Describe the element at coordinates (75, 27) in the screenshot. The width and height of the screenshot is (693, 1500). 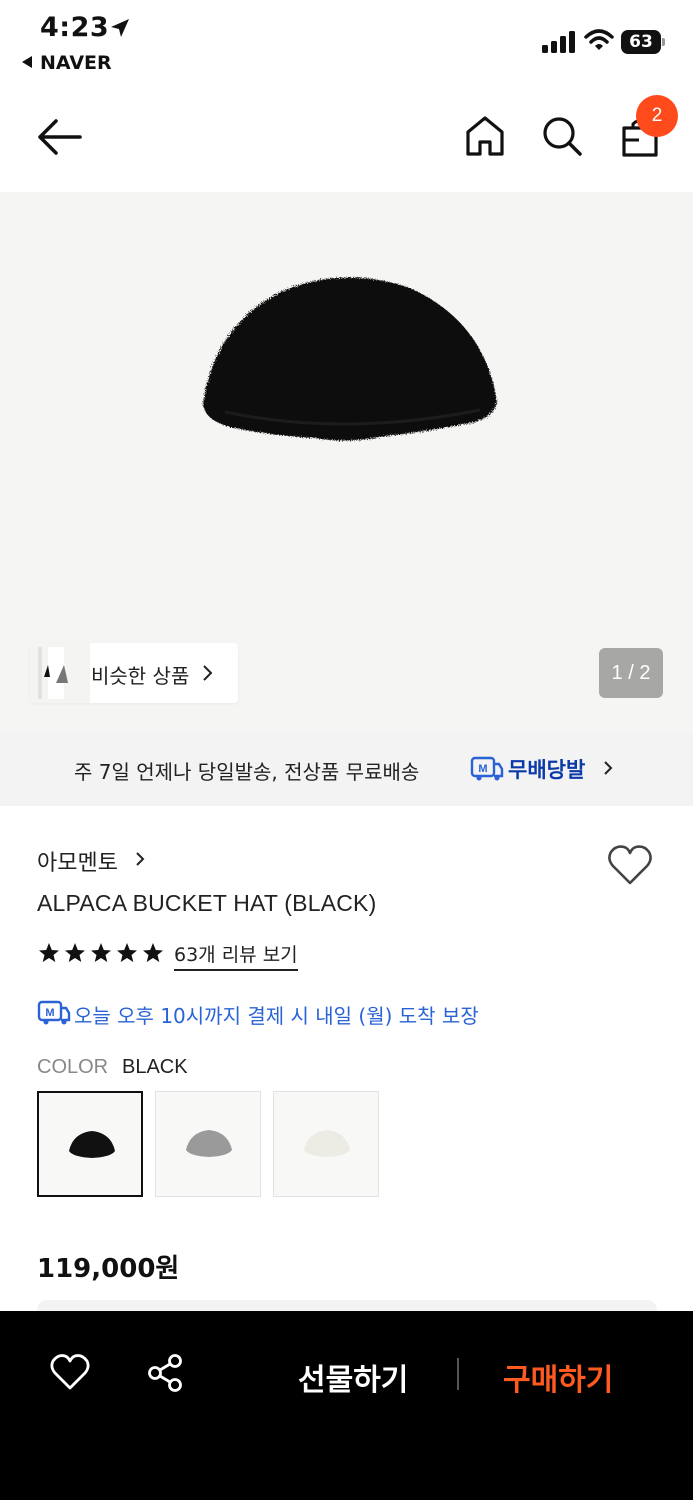
I see `status-time: 4:23` at that location.